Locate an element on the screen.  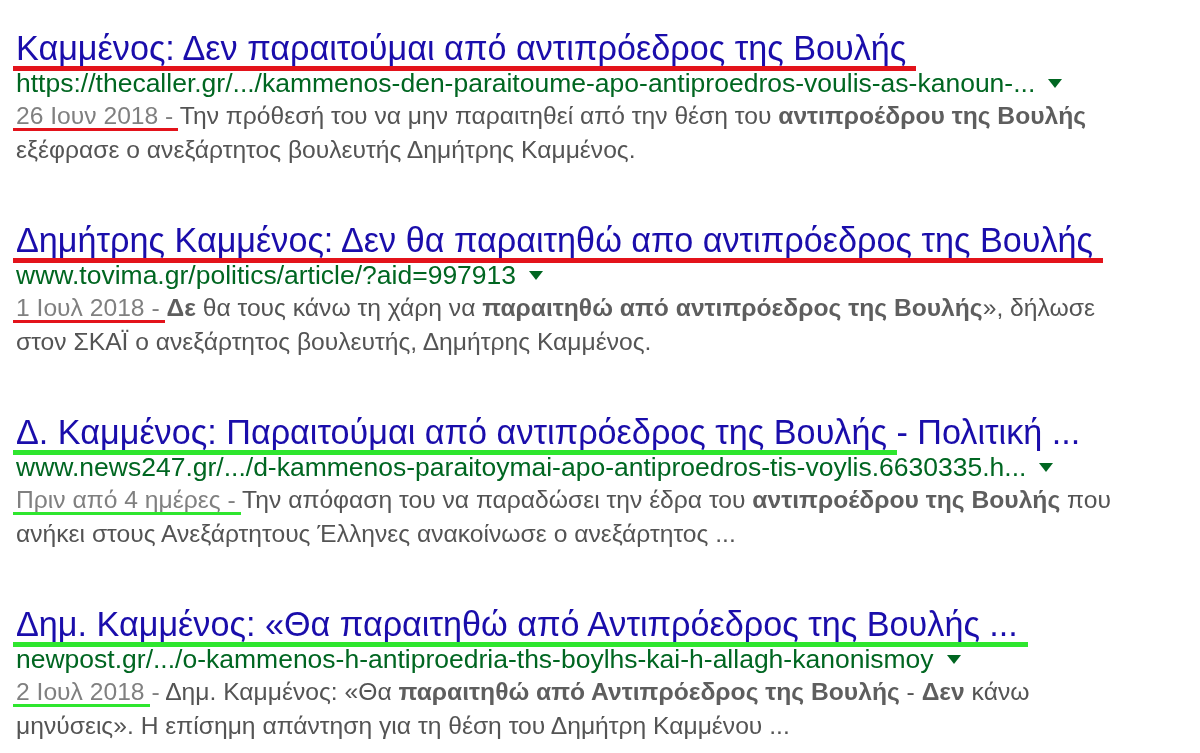
result-url: www.tovima.gr/politics/article/?aid=997913 is located at coordinates (266, 275).